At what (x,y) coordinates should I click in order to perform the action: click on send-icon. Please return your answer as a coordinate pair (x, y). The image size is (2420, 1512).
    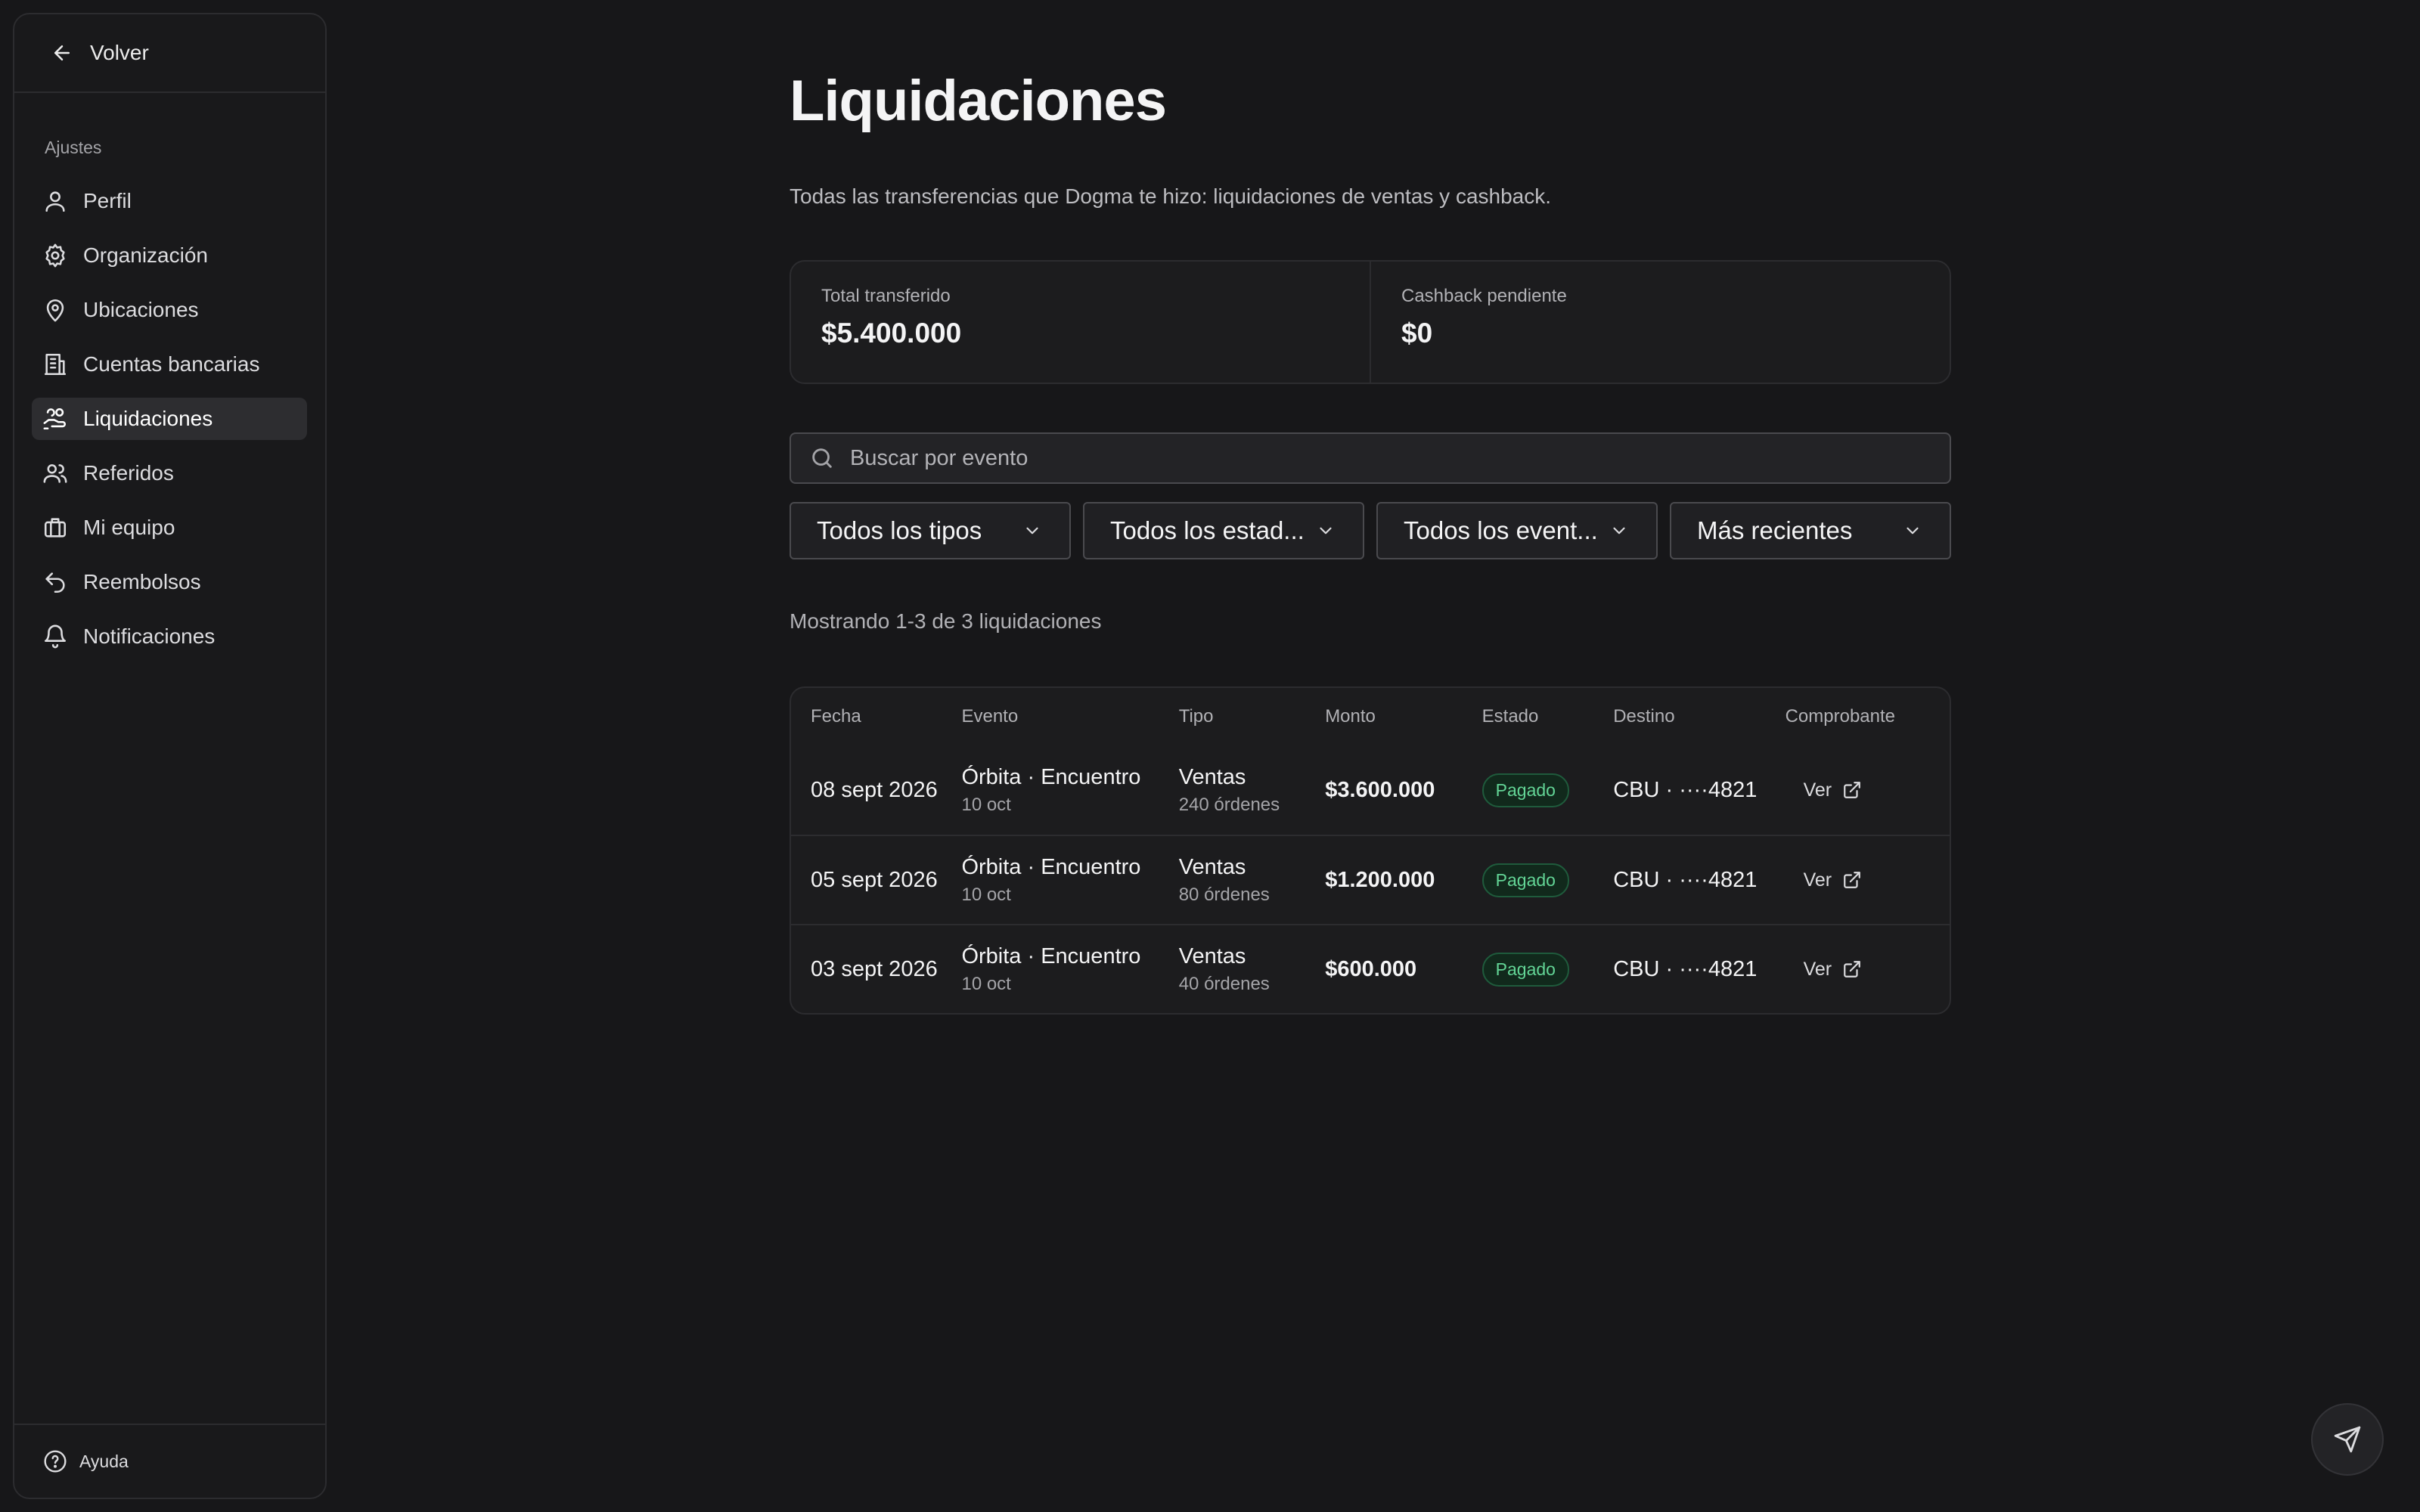
    Looking at the image, I should click on (2347, 1439).